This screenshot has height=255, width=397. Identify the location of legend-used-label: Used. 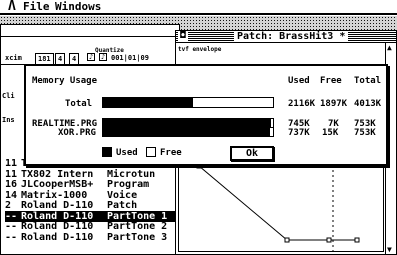
(127, 153).